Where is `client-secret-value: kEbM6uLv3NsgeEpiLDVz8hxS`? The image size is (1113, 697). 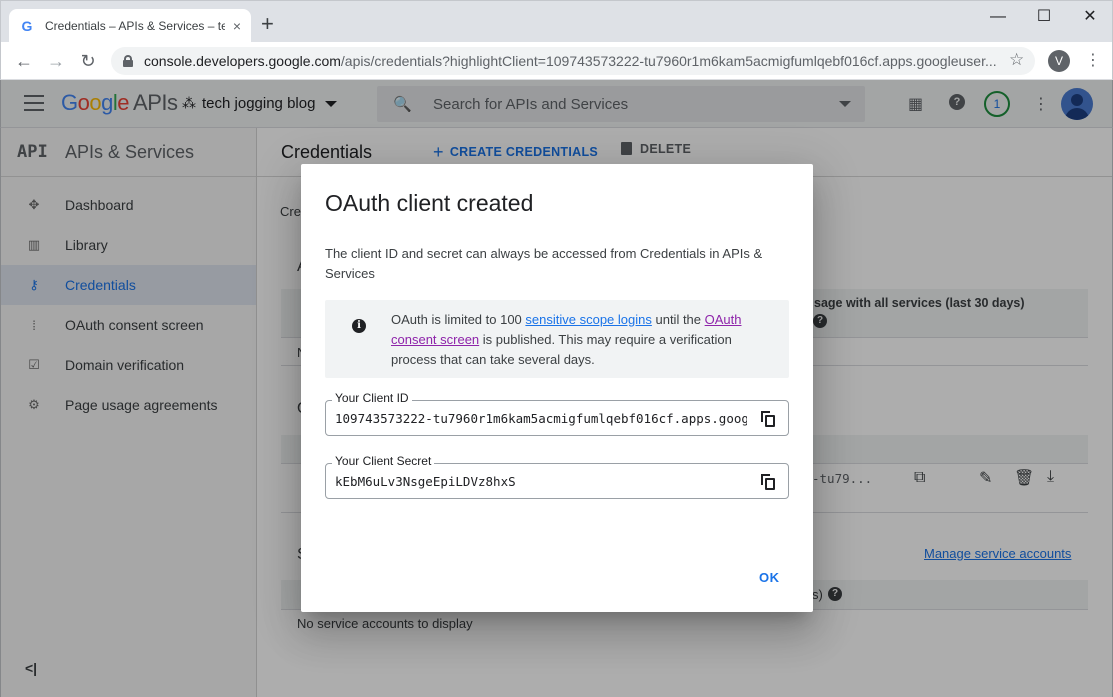 client-secret-value: kEbM6uLv3NsgeEpiLDVz8hxS is located at coordinates (541, 481).